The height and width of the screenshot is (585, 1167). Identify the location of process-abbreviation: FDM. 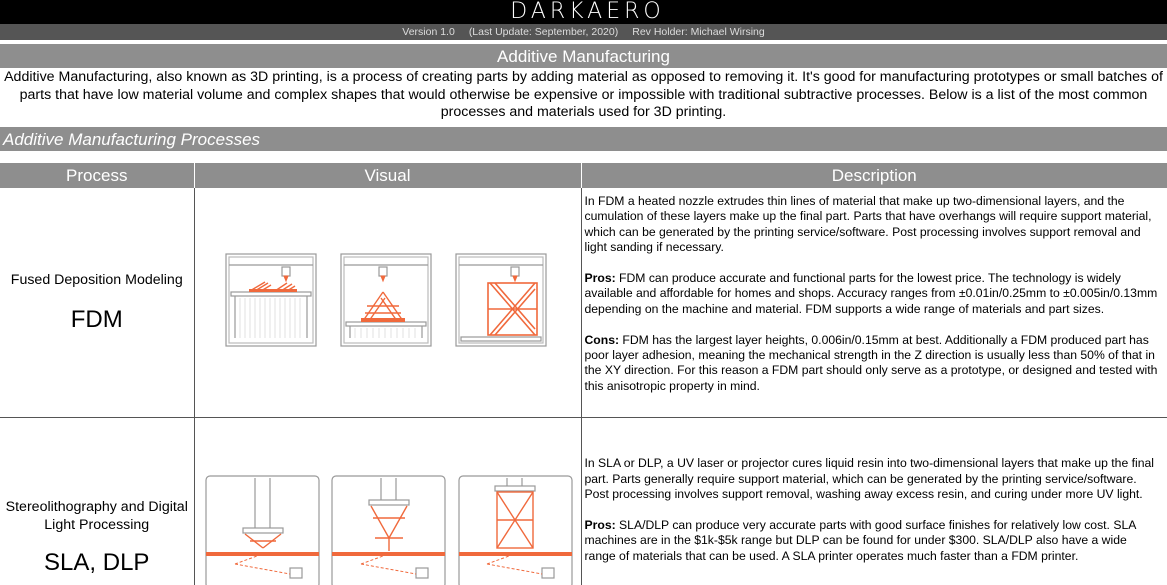
(96, 319).